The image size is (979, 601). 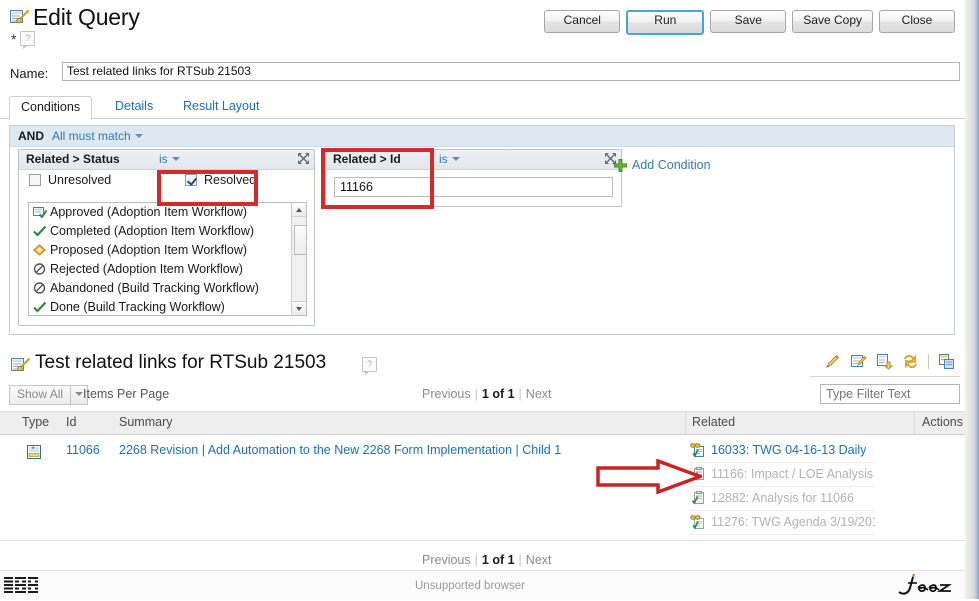 I want to click on condition-id-header: Related > Id is, so click(x=473, y=160).